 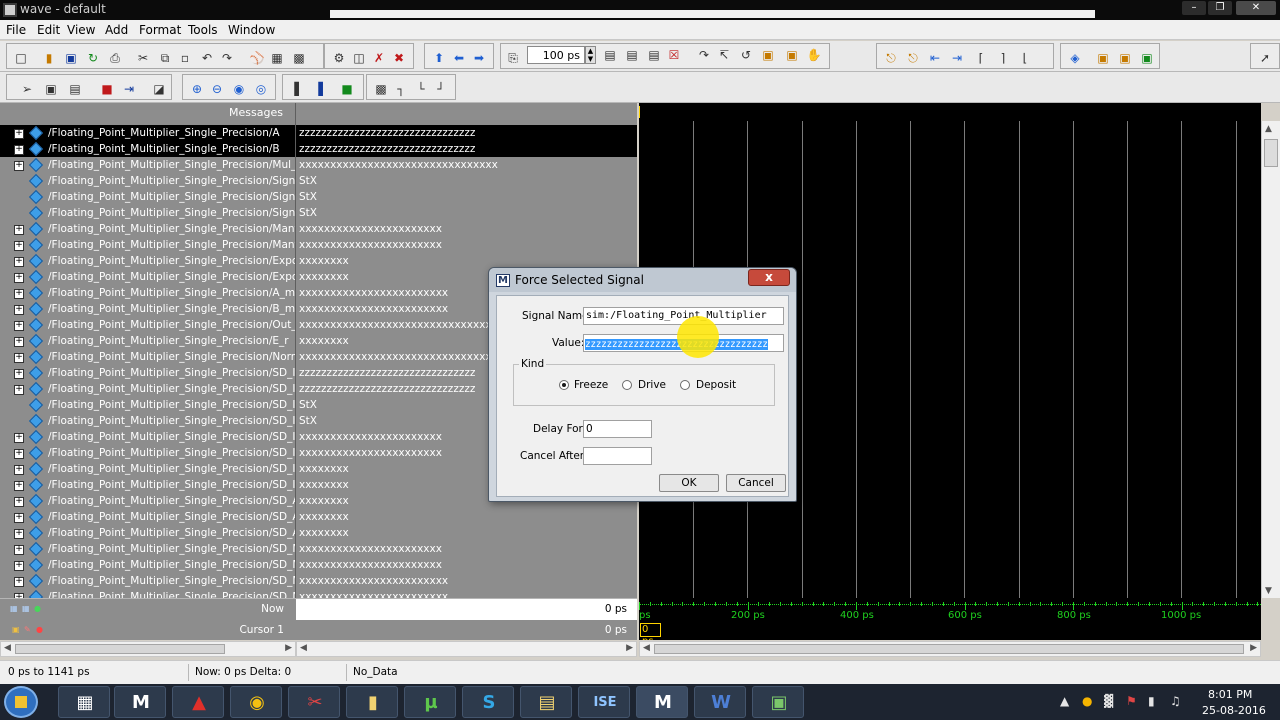 What do you see at coordinates (724, 55) in the screenshot?
I see `step-over-icon: ↸` at bounding box center [724, 55].